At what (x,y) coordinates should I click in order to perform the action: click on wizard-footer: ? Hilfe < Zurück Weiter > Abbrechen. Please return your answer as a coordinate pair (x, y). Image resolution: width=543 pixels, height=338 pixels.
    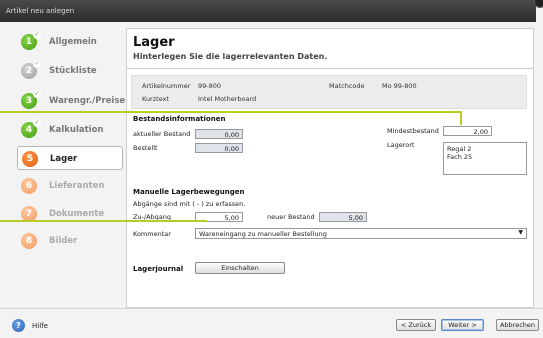
    Looking at the image, I should click on (271, 323).